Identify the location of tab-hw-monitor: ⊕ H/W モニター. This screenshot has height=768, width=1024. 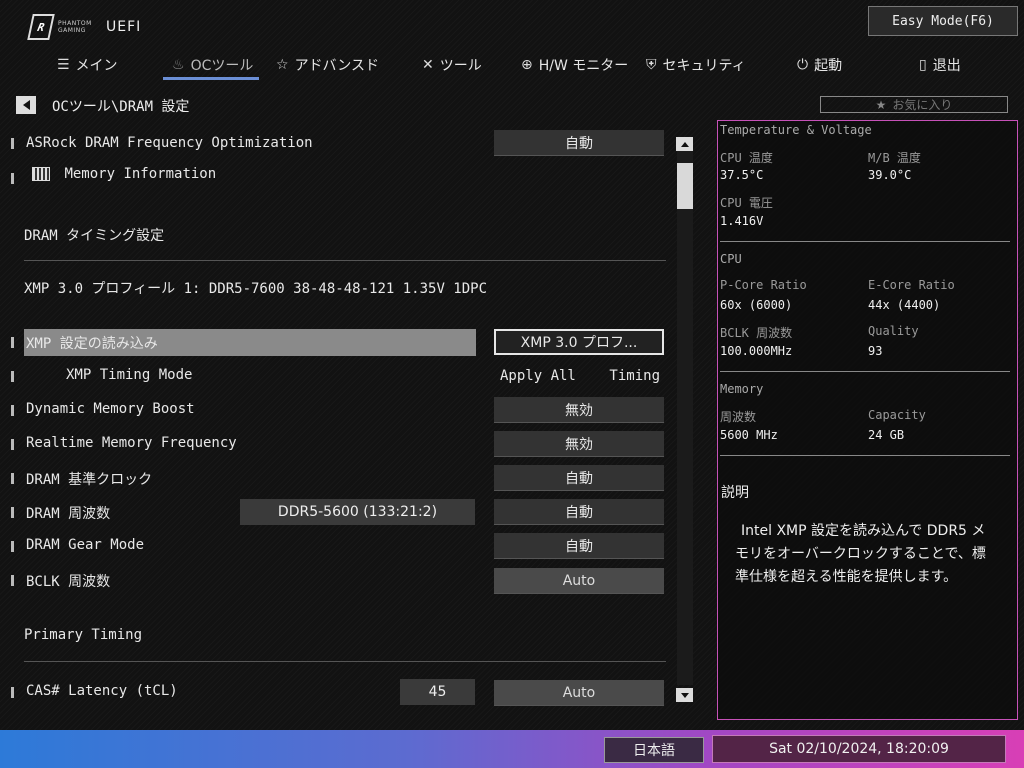
(574, 65).